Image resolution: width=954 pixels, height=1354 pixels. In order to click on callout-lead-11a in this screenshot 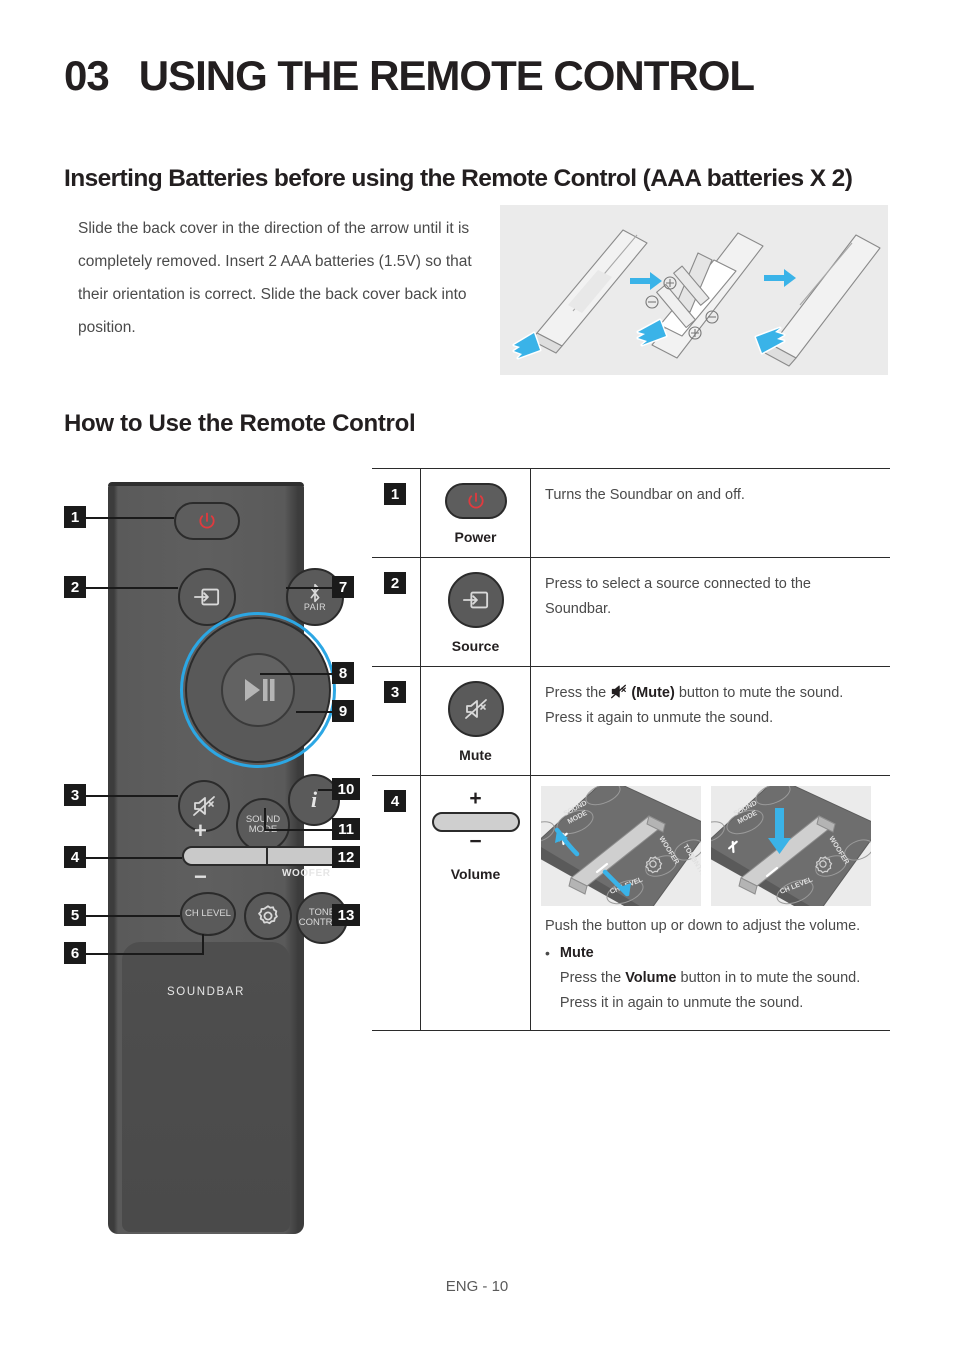, I will do `click(298, 830)`.